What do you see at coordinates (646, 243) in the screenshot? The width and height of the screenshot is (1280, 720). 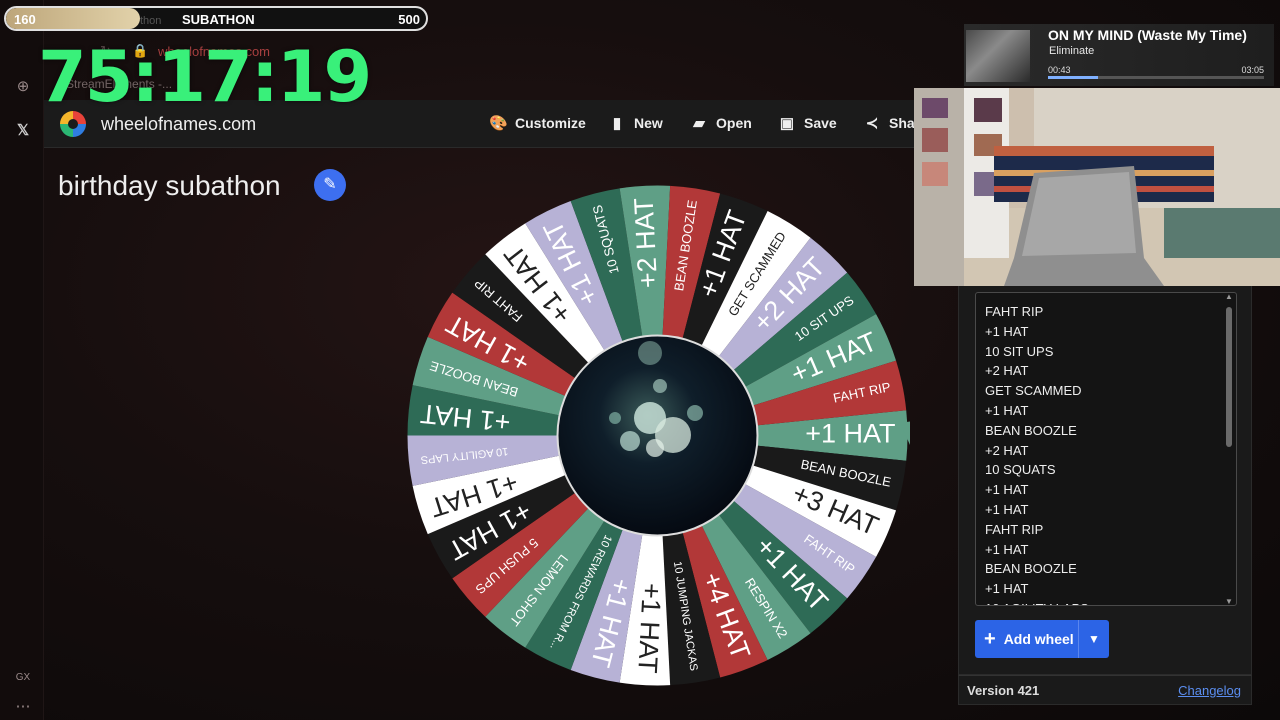 I see `wheel-segment-label: +2 HAT` at bounding box center [646, 243].